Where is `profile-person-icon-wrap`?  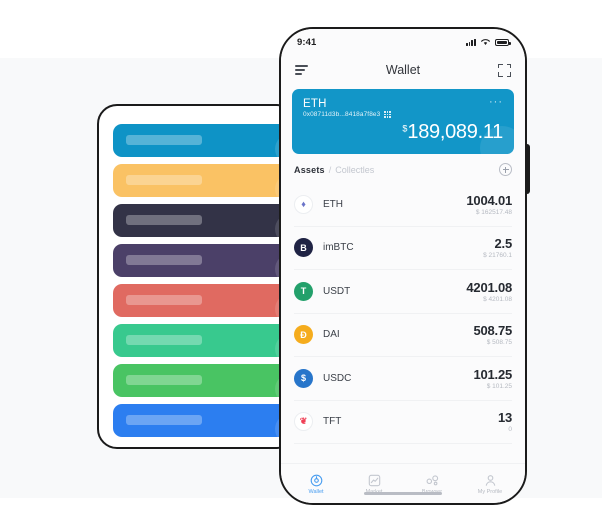 profile-person-icon-wrap is located at coordinates (490, 480).